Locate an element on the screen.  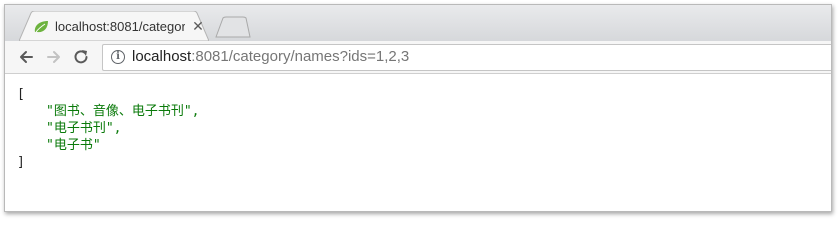
url-host: localhost is located at coordinates (162, 56).